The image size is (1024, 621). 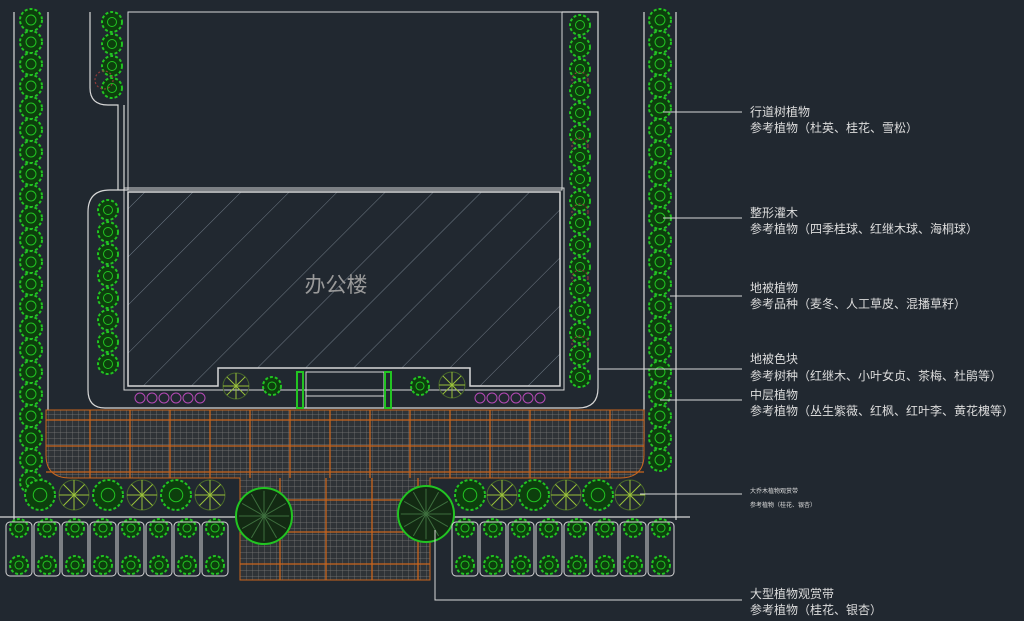 I want to click on annotation-6-title: 大型植物观赏带, so click(x=792, y=593).